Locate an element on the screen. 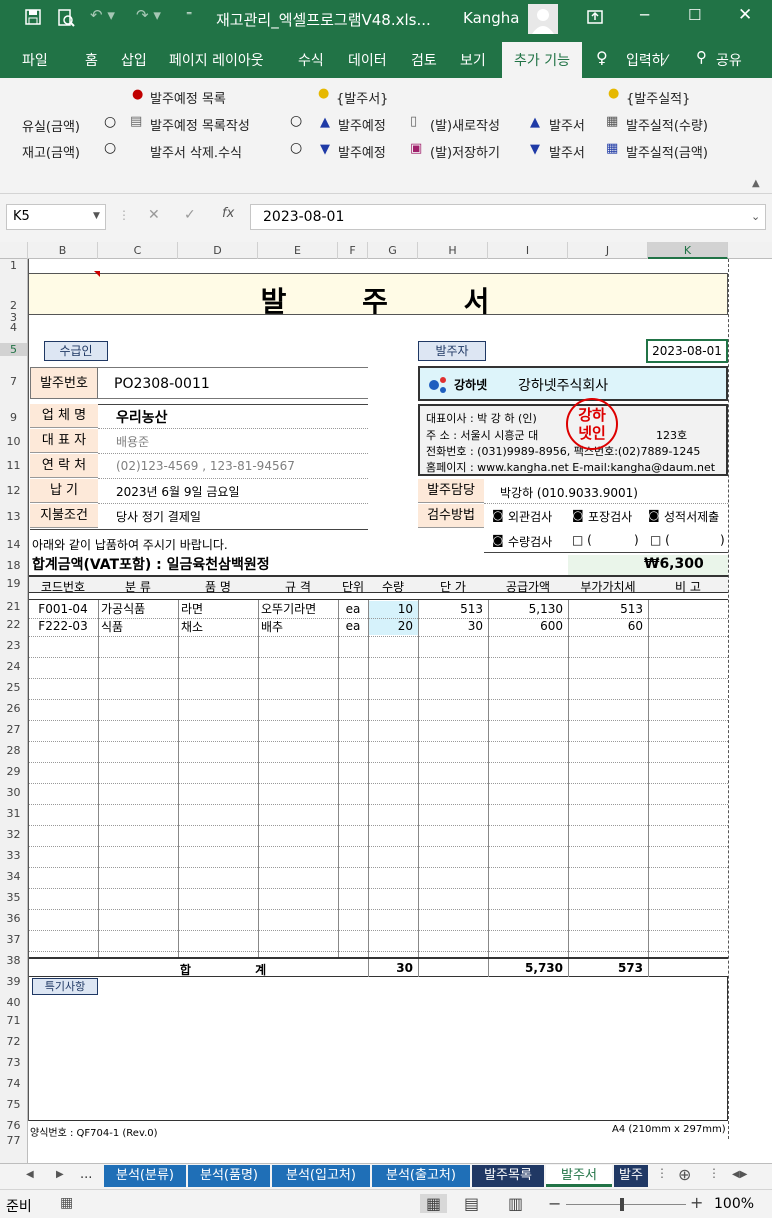  cell-code: F001-04 is located at coordinates (63, 609).